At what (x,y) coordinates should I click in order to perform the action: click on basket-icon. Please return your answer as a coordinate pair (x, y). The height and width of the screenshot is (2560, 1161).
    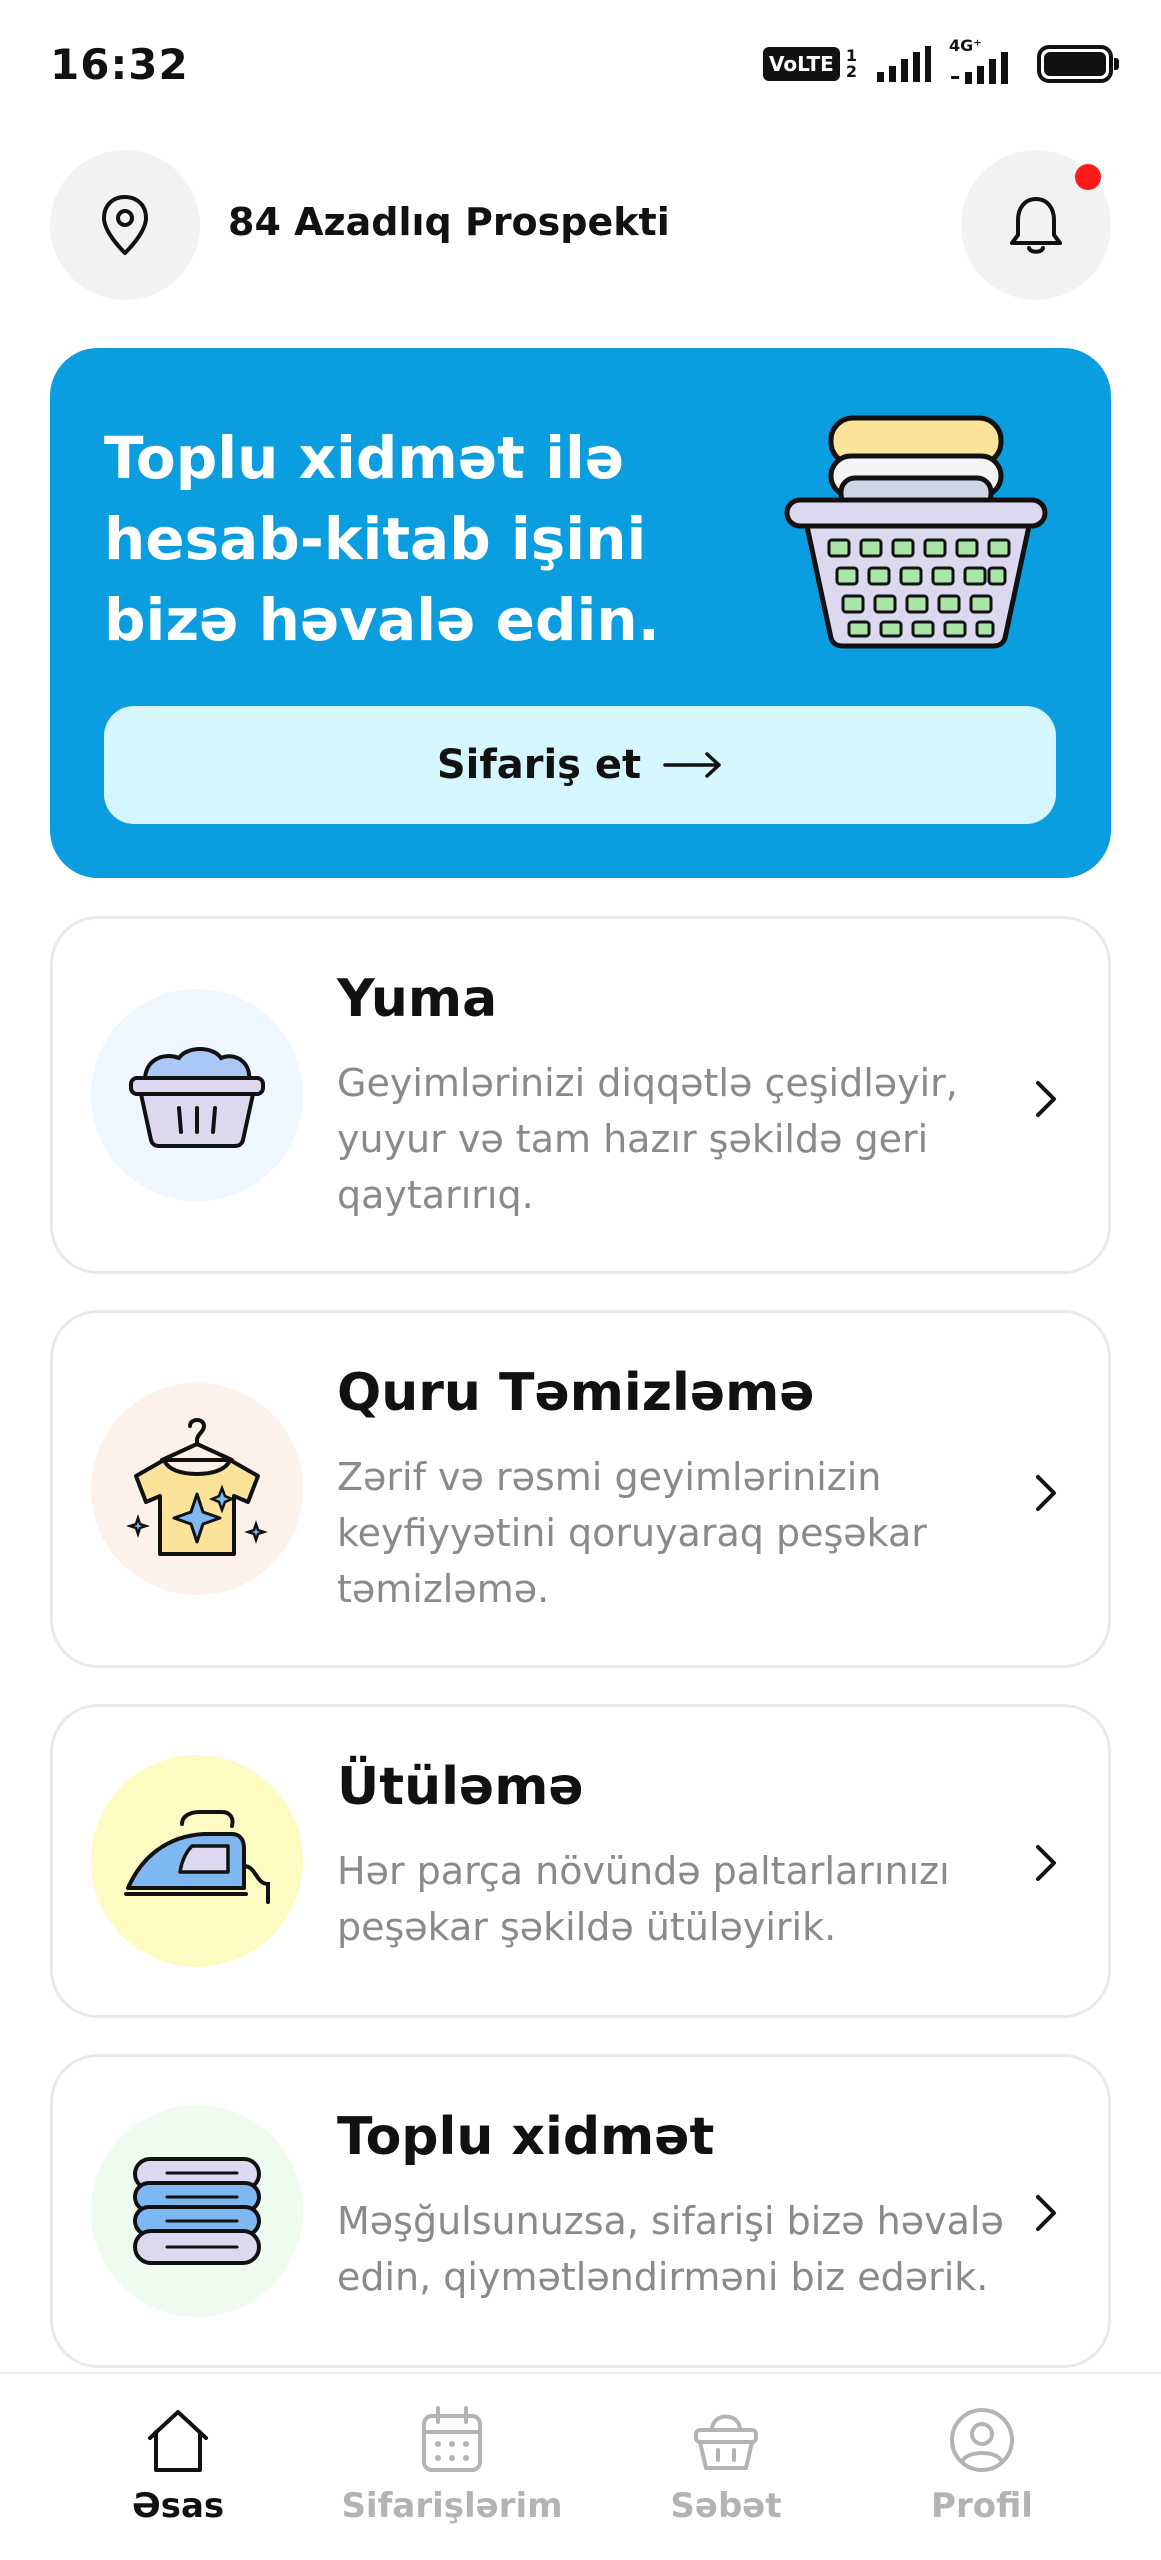
    Looking at the image, I should click on (726, 2442).